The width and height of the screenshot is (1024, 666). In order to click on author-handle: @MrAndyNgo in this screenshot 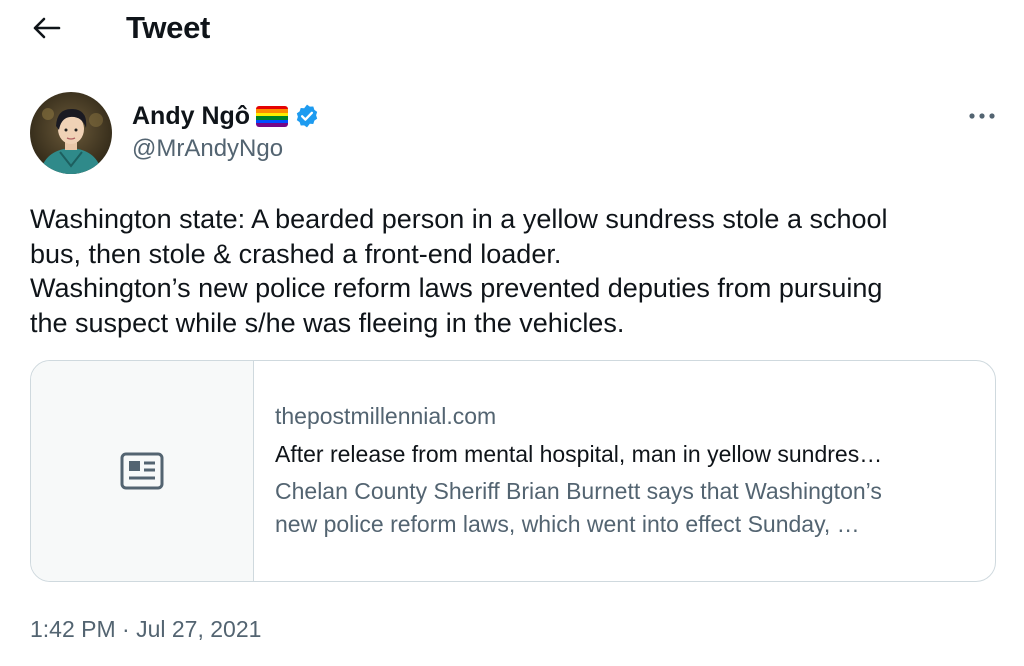, I will do `click(207, 149)`.